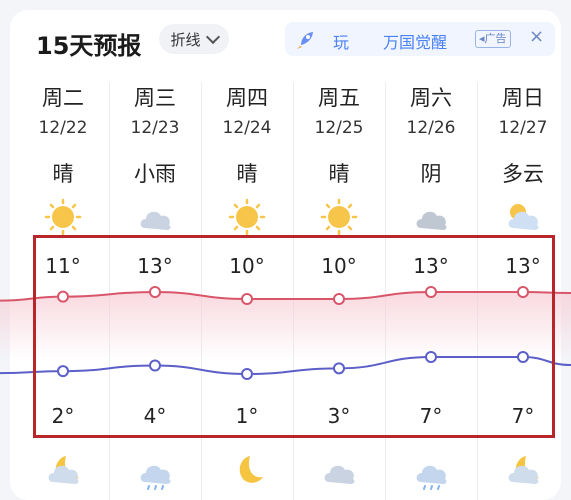 The height and width of the screenshot is (500, 571). I want to click on high-temp-area, so click(285, 326).